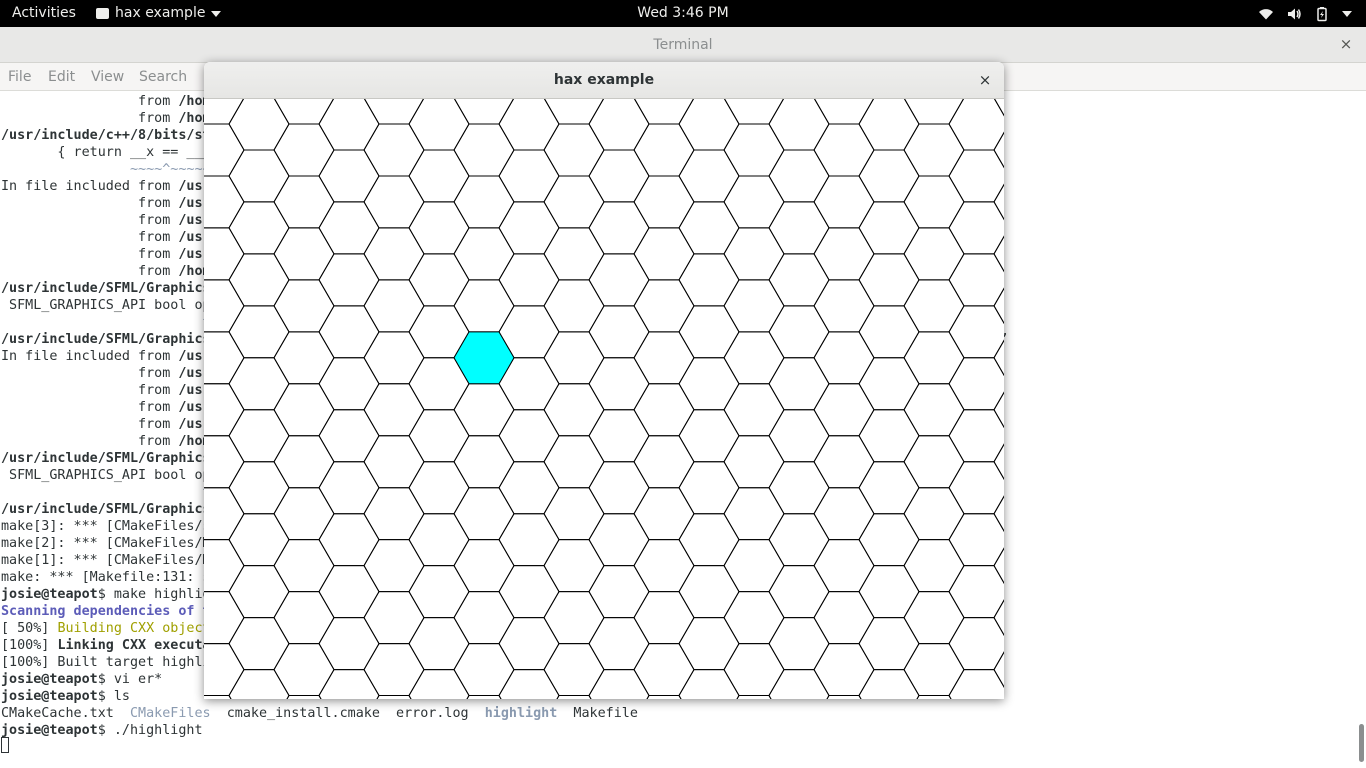 This screenshot has height=768, width=1366. What do you see at coordinates (1305, 13) in the screenshot?
I see `status-area` at bounding box center [1305, 13].